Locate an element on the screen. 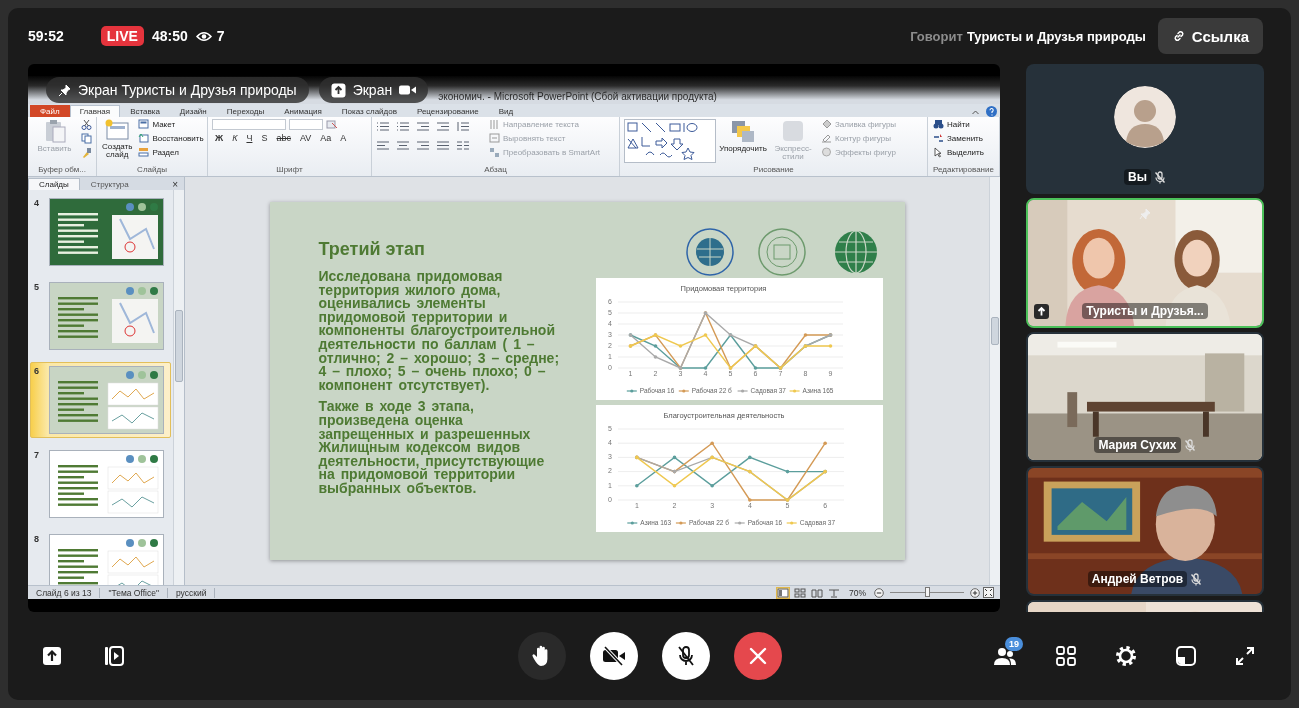 This screenshot has width=1299, height=708. slide-paragraph: Также в ходе 3 этапа, произведена оценка запрещенных и разрешенных Жилищным кодексом видов деятельности, присутствующие на придомовой территории выбранных объектов. is located at coordinates (432, 448).